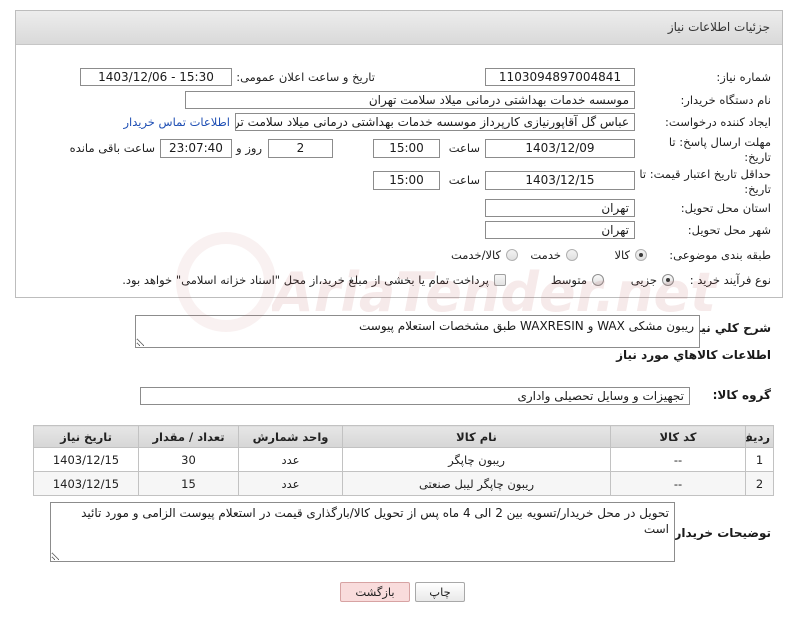  Describe the element at coordinates (598, 280) in the screenshot. I see `process-medium-radio` at that location.